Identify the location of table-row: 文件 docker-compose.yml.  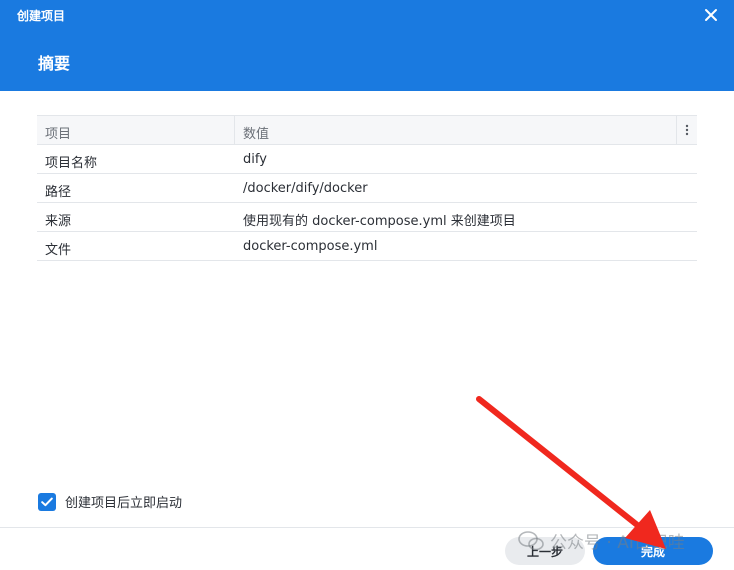
(367, 246).